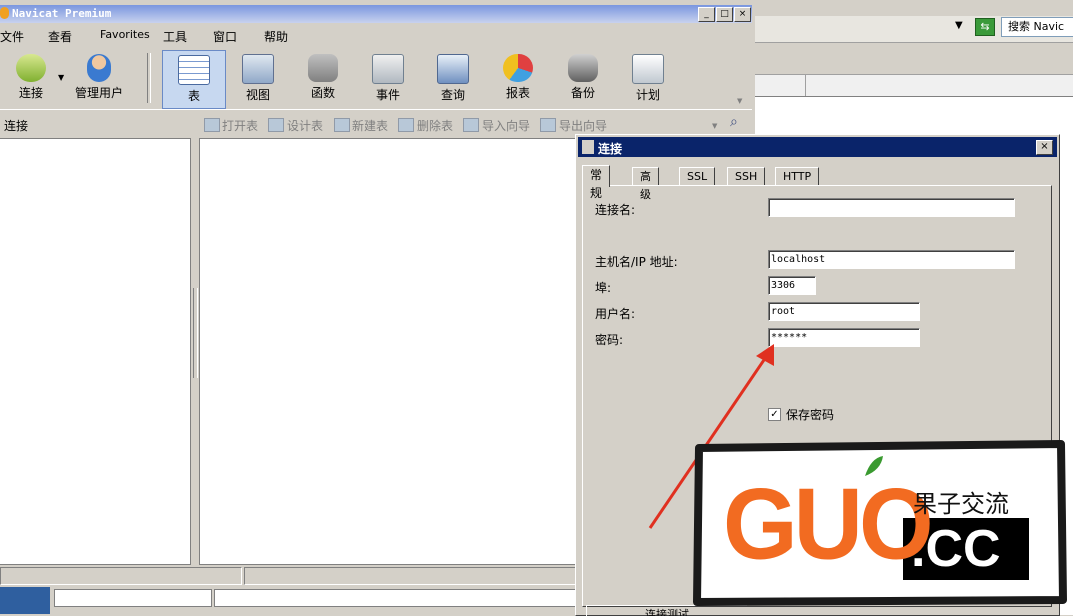 Image resolution: width=1073 pixels, height=616 pixels. I want to click on menu-bar: 文件 查看 Favorites 工具 窗口 帮助, so click(376, 35).